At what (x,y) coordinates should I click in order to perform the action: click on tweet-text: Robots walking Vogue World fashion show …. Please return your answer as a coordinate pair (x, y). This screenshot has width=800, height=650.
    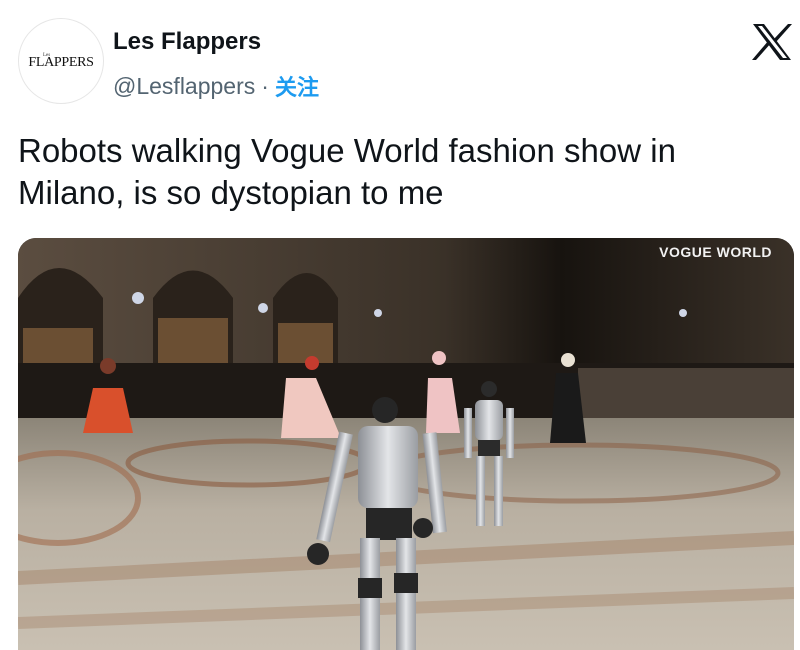
    Looking at the image, I should click on (403, 172).